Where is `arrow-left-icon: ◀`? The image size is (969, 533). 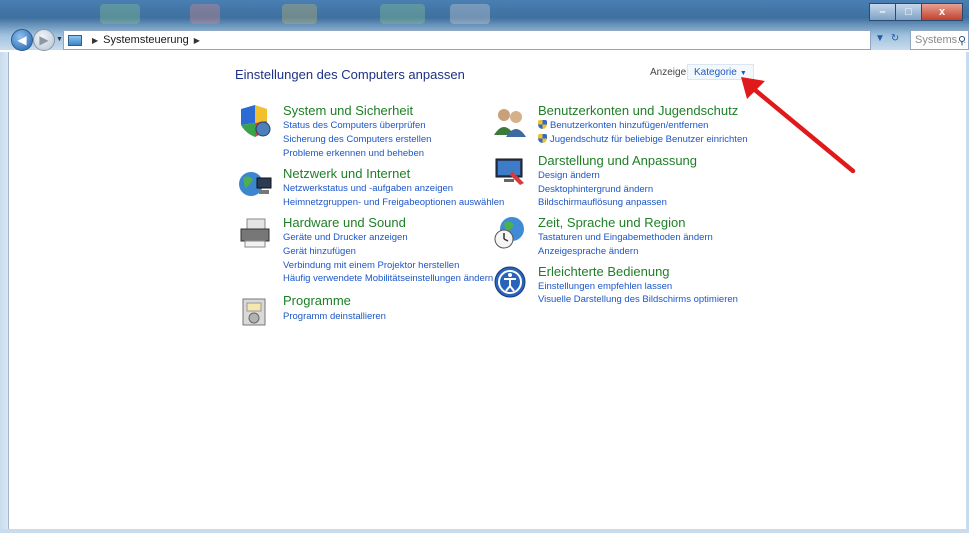
arrow-left-icon: ◀ is located at coordinates (22, 40).